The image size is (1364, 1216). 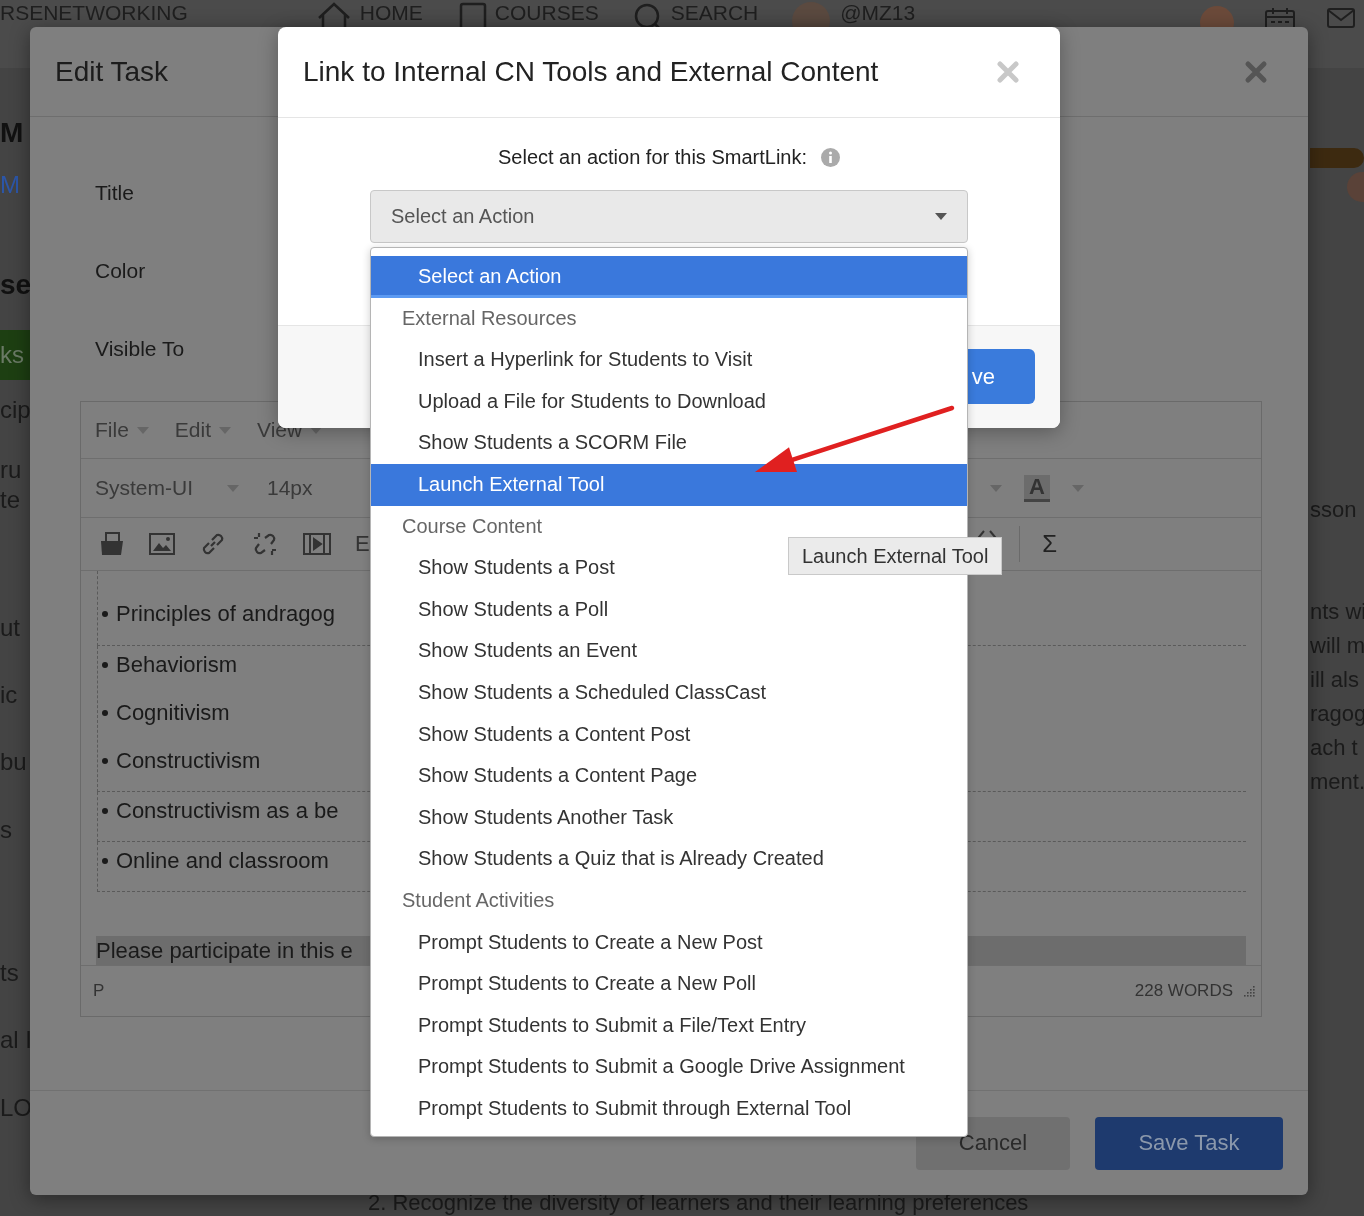 What do you see at coordinates (669, 692) in the screenshot?
I see `dropdown-option: Show Students a Scheduled ClassCast` at bounding box center [669, 692].